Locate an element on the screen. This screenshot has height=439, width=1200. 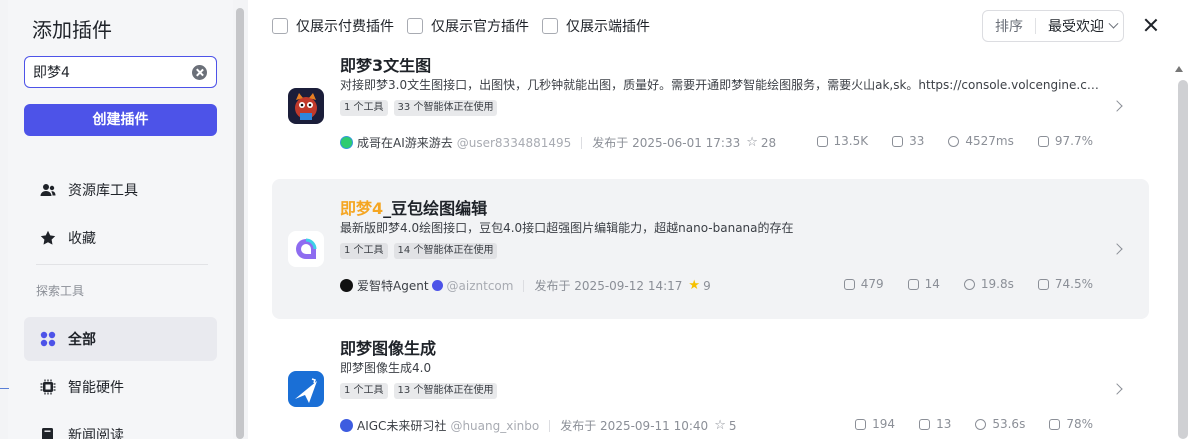
sidebar-scrollbar is located at coordinates (240, 223).